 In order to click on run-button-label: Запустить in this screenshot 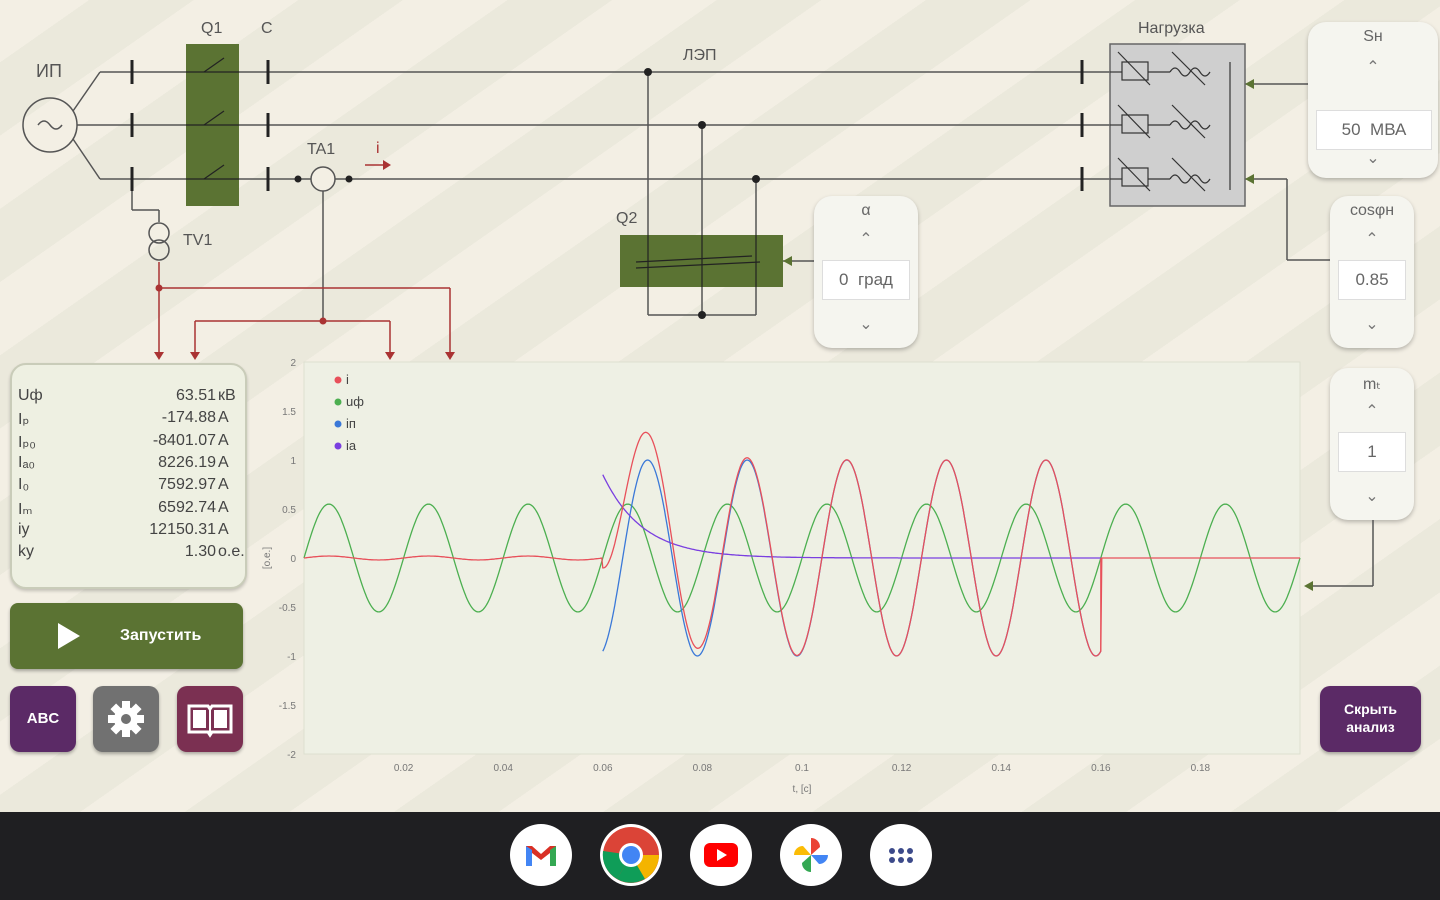, I will do `click(161, 635)`.